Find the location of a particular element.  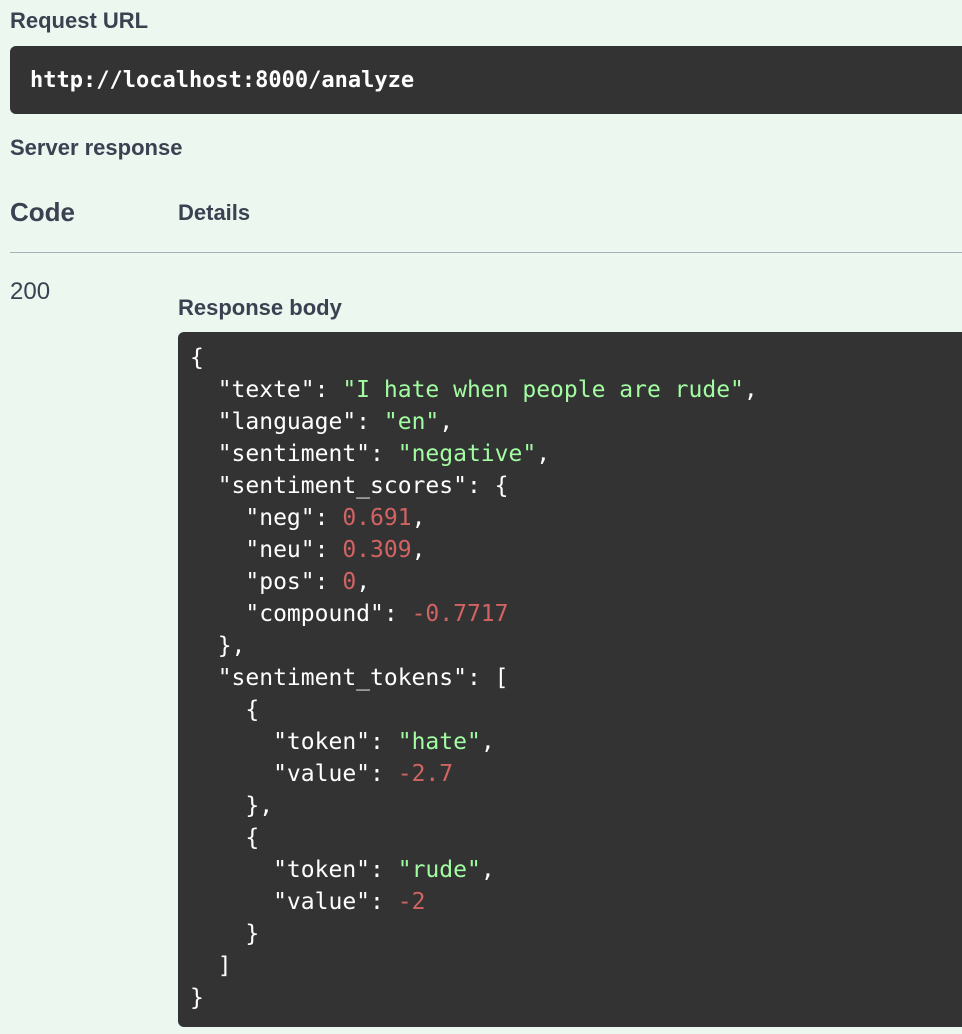

code-line: "sentiment_tokens": [ is located at coordinates (576, 678).